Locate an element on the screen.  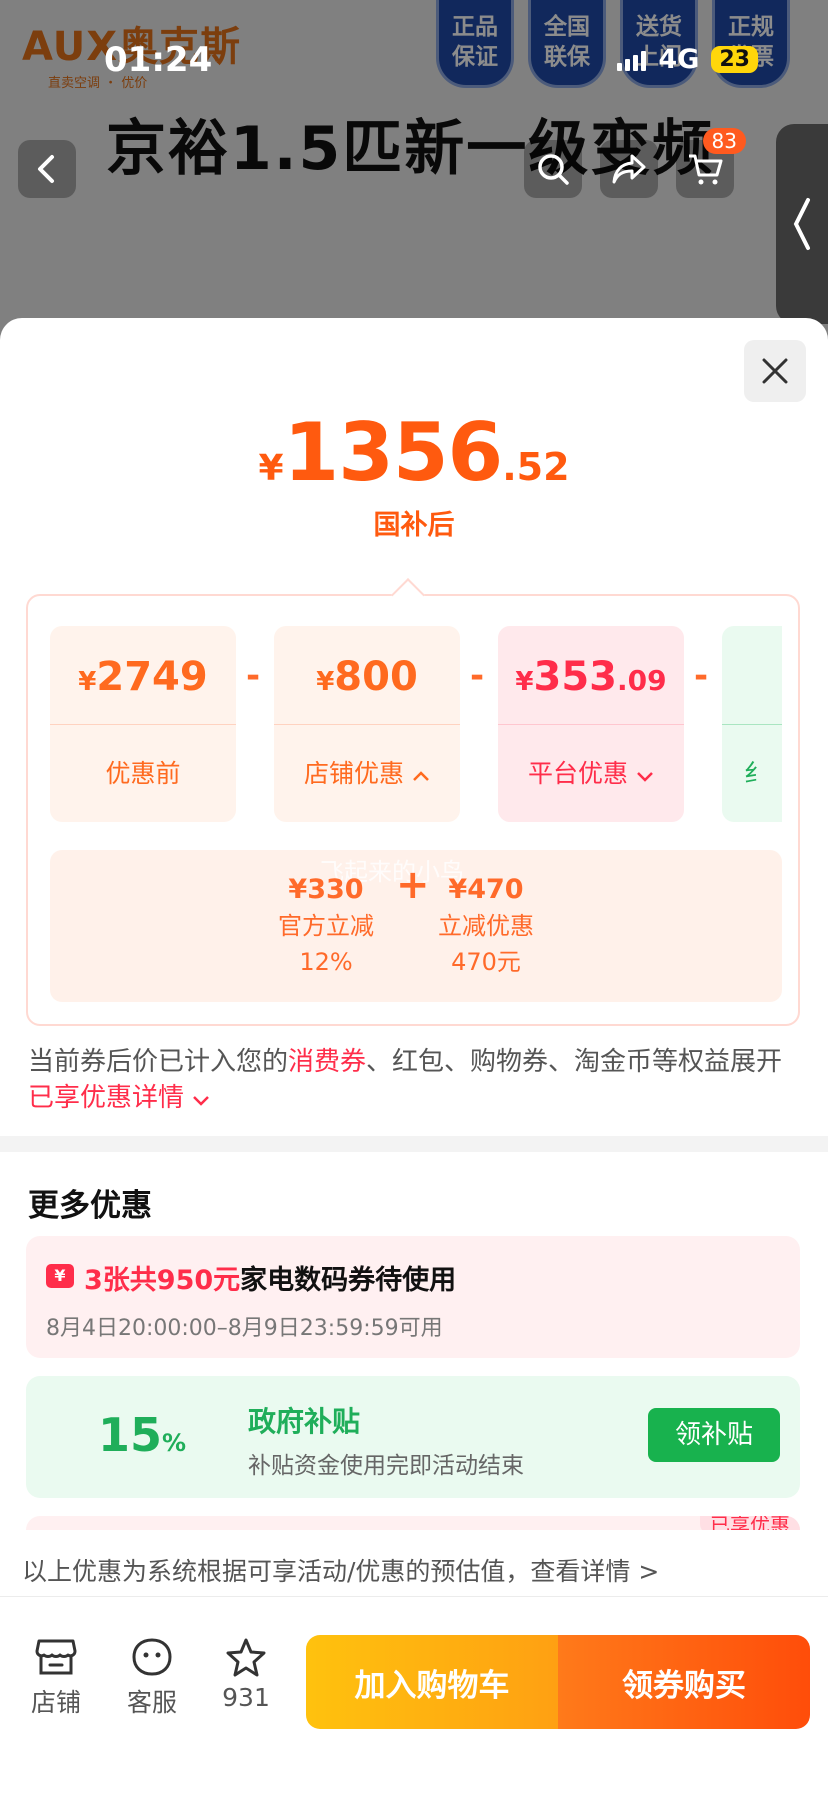
price-currency: ¥ is located at coordinates (271, 468).